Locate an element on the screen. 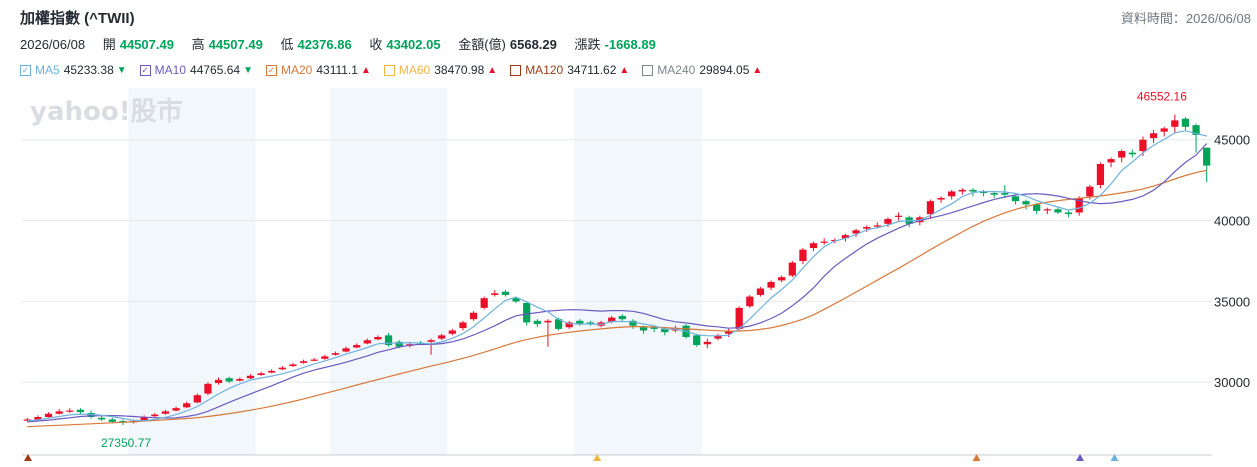  y-tick-label: 45000 is located at coordinates (1232, 140).